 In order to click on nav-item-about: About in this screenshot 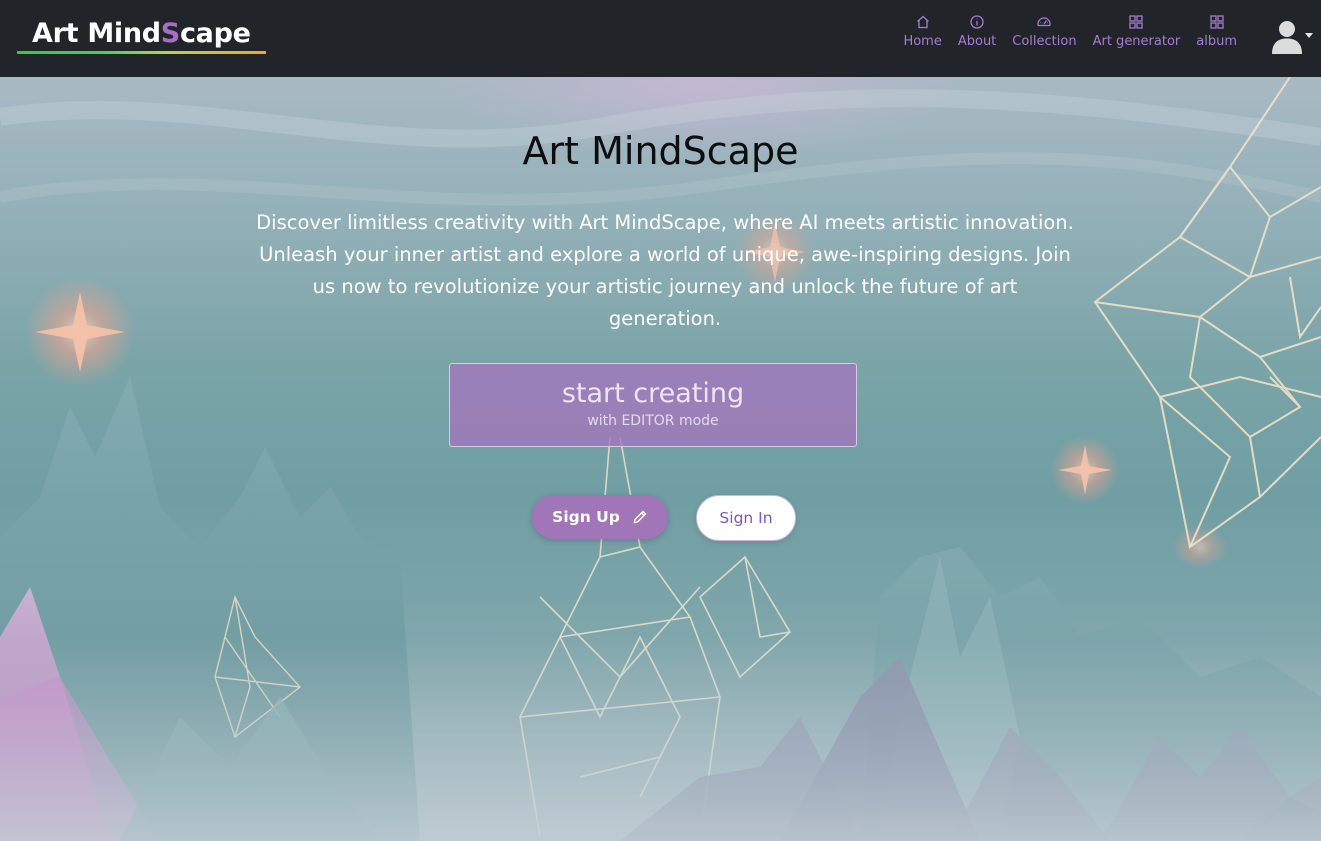, I will do `click(977, 31)`.